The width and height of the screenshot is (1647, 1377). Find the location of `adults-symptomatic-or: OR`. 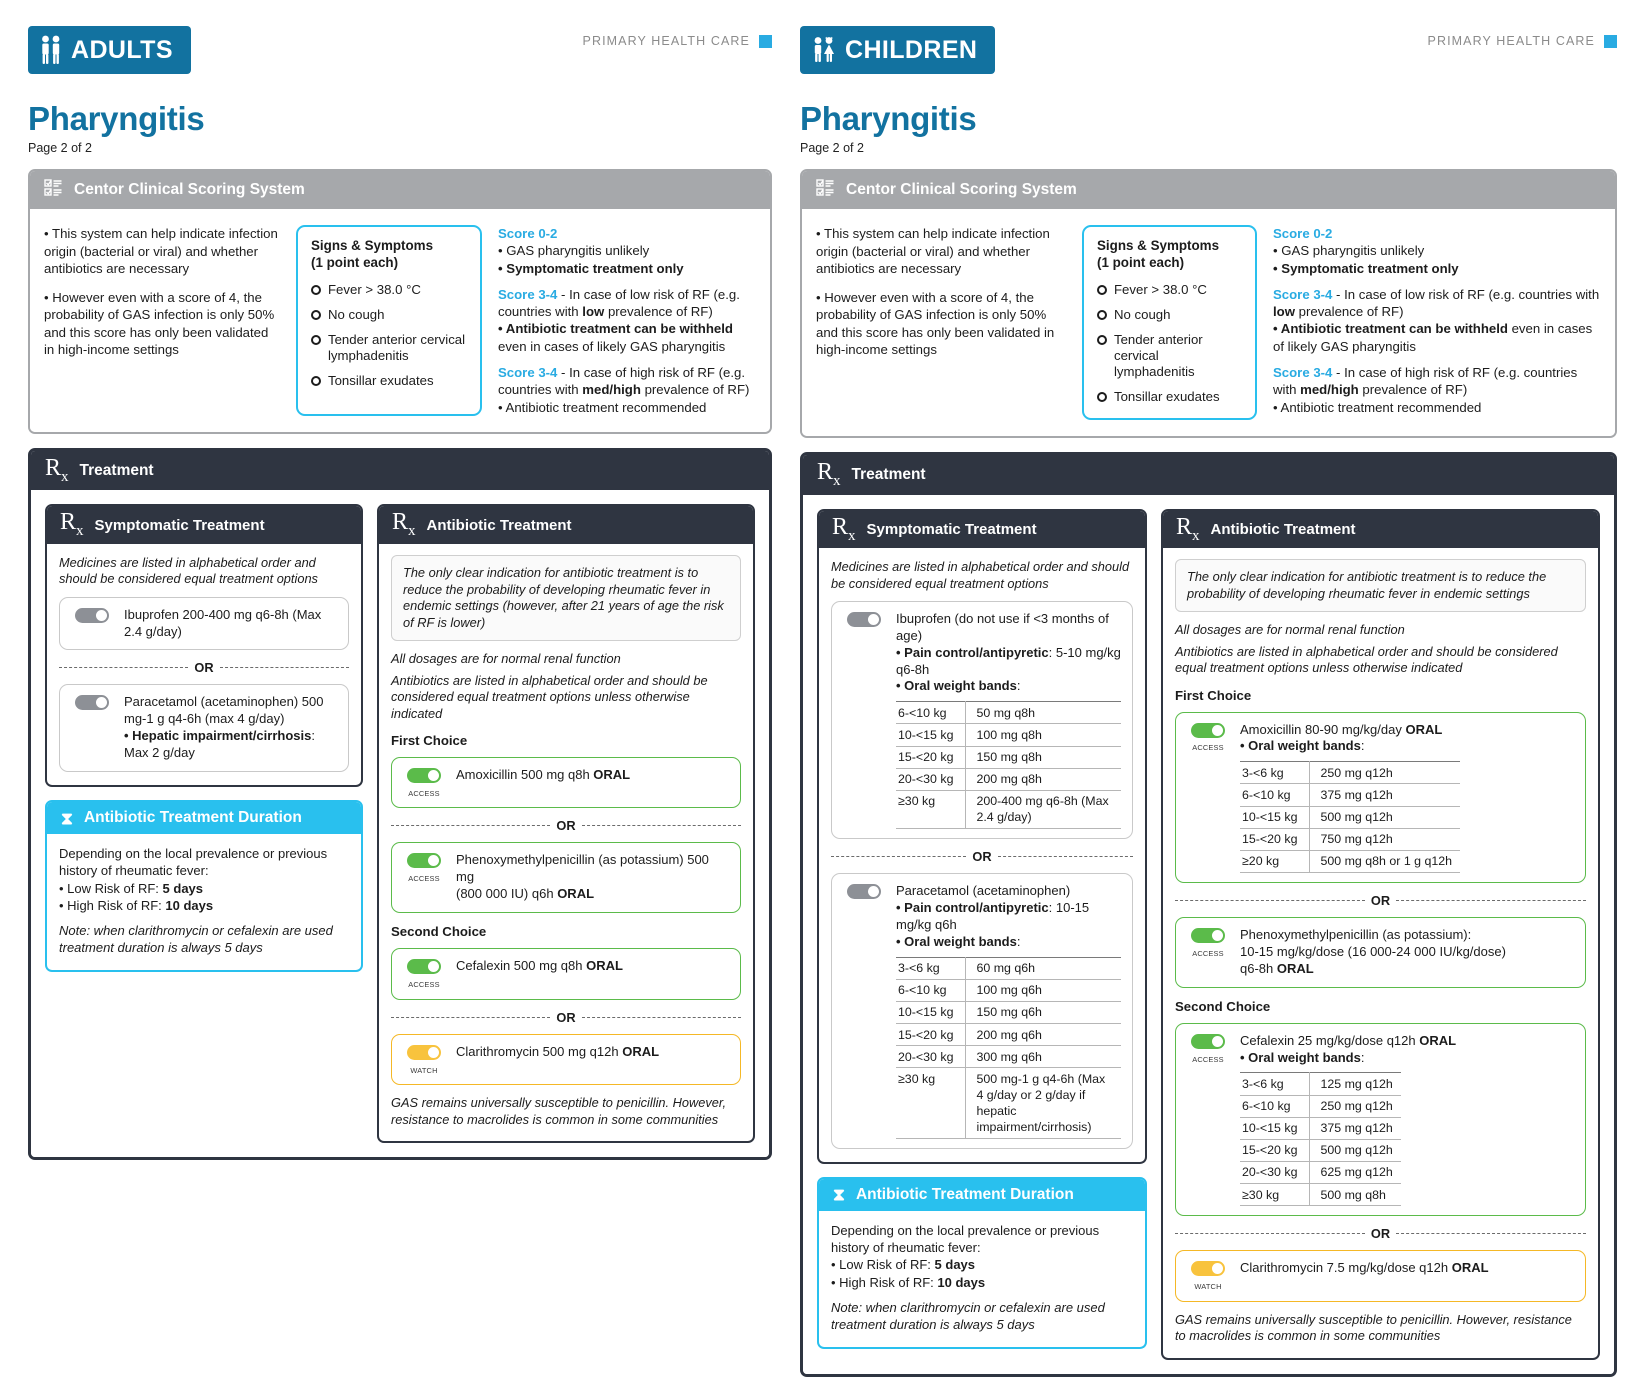

adults-symptomatic-or: OR is located at coordinates (204, 667).